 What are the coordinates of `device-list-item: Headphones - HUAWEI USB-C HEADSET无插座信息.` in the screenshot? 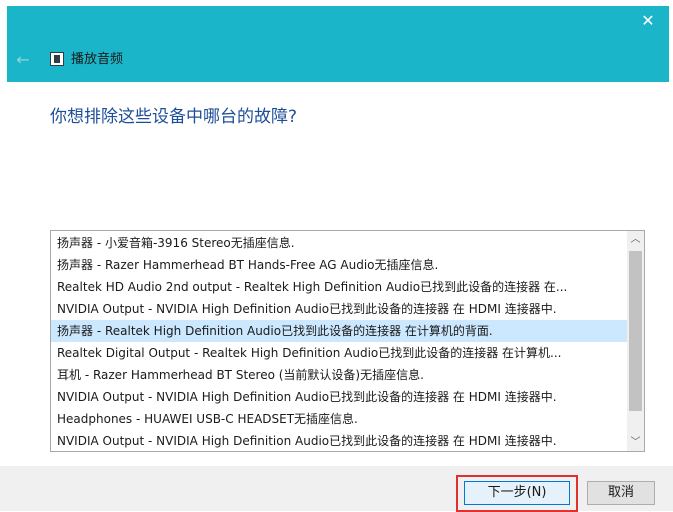 It's located at (339, 419).